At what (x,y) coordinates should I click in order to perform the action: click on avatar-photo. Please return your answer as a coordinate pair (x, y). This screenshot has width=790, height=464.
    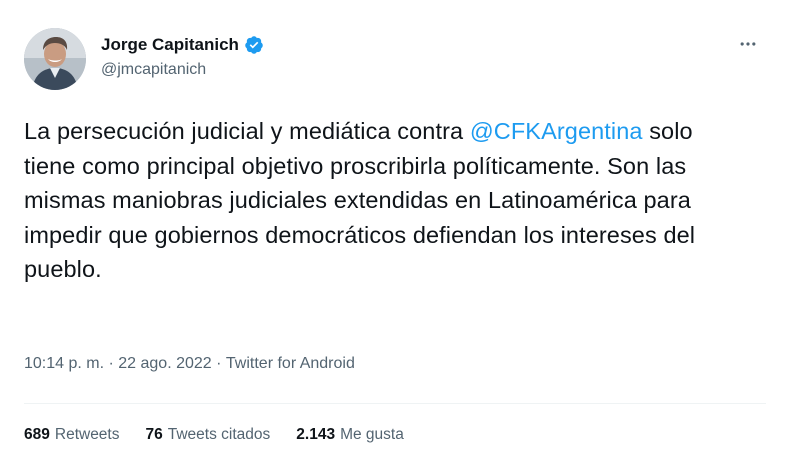
    Looking at the image, I should click on (55, 59).